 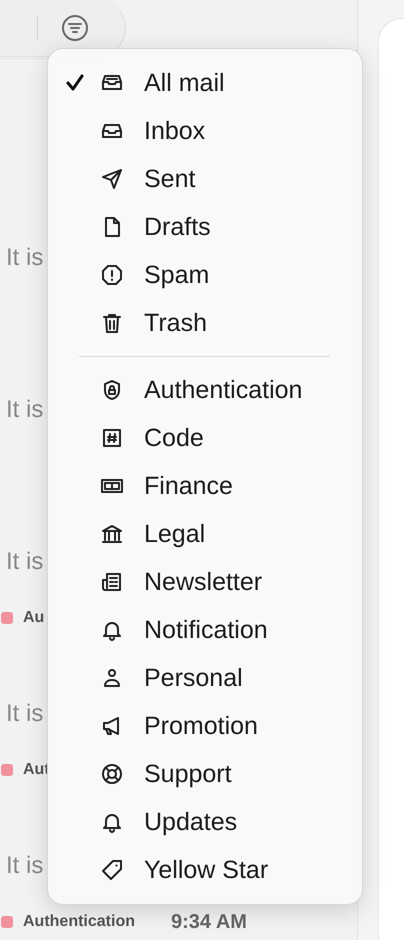 I want to click on menu-item: Inbox, so click(x=205, y=131).